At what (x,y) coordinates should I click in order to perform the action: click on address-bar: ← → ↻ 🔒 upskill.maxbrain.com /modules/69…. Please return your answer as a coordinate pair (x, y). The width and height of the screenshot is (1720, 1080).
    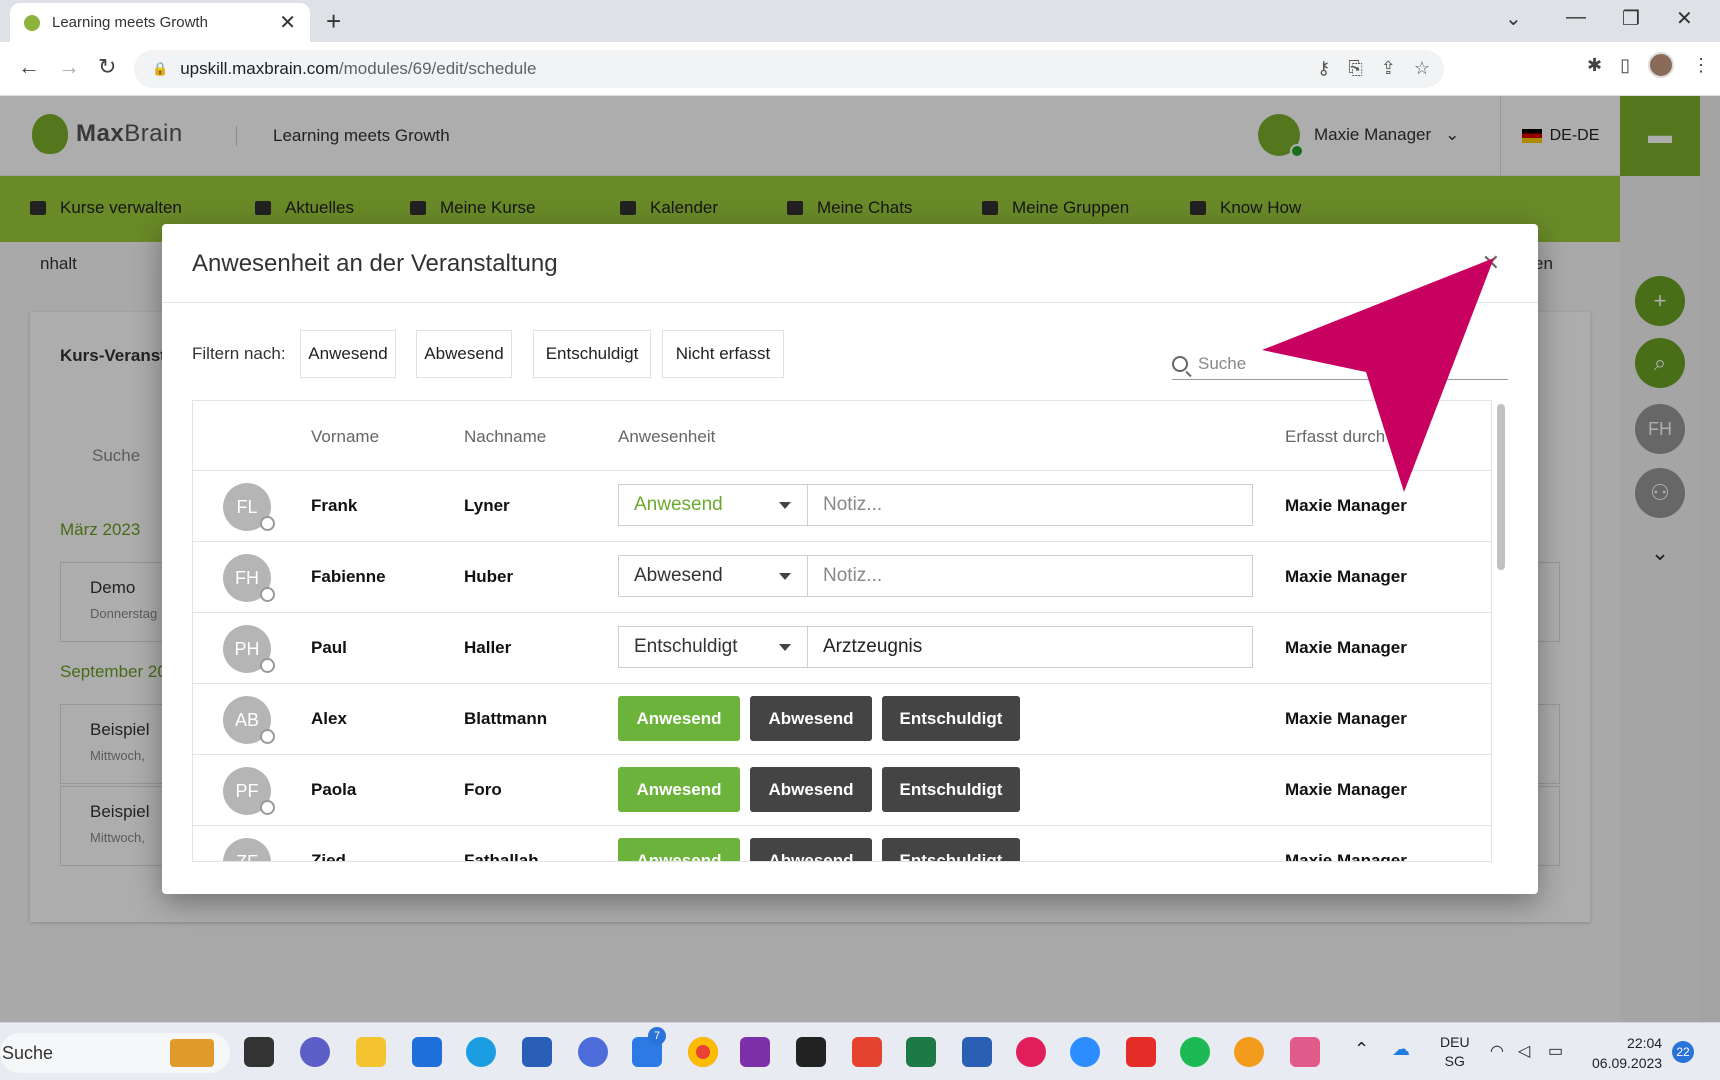
    Looking at the image, I should click on (860, 69).